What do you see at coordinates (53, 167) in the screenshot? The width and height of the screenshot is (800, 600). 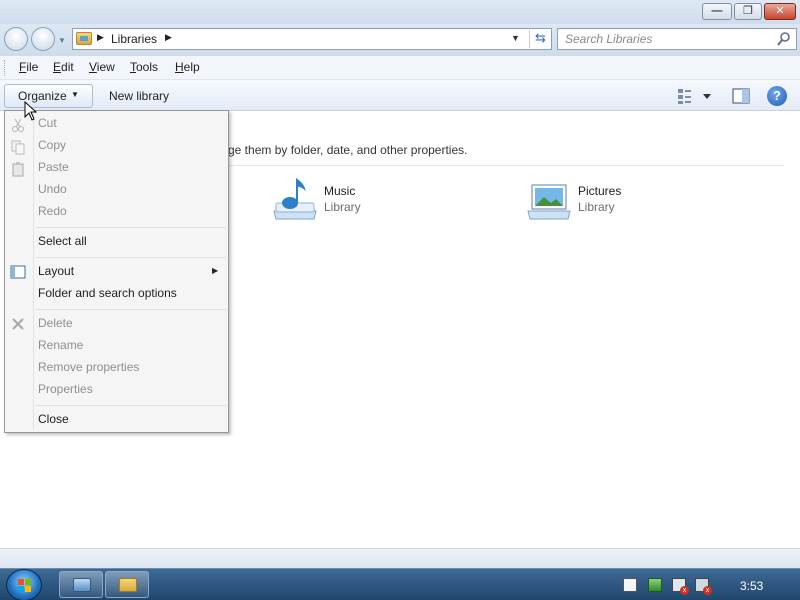 I see `menu-item-paste: Paste` at bounding box center [53, 167].